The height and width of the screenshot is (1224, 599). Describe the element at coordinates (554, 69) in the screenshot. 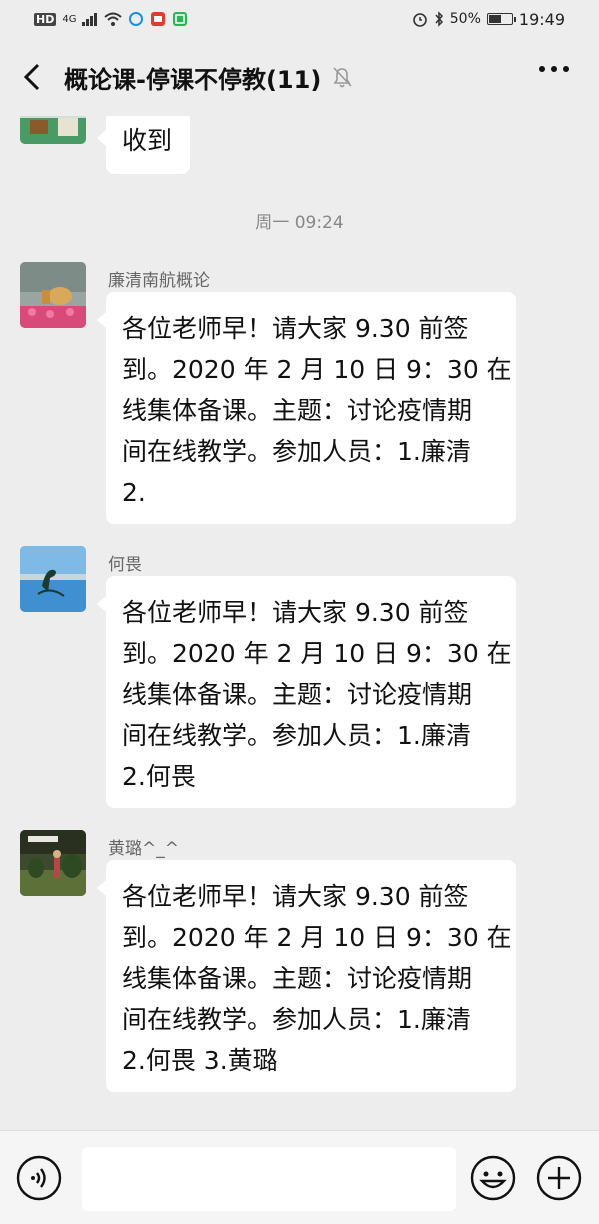

I see `more-button` at that location.